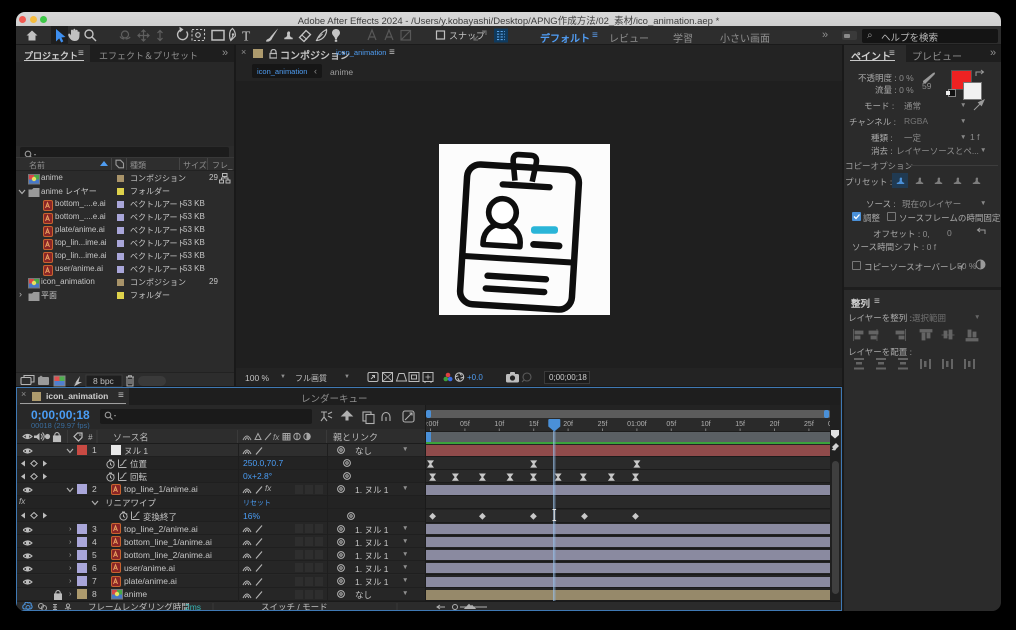 The width and height of the screenshot is (1016, 630). What do you see at coordinates (294, 606) in the screenshot?
I see `svg-text: スイッチ / モード` at bounding box center [294, 606].